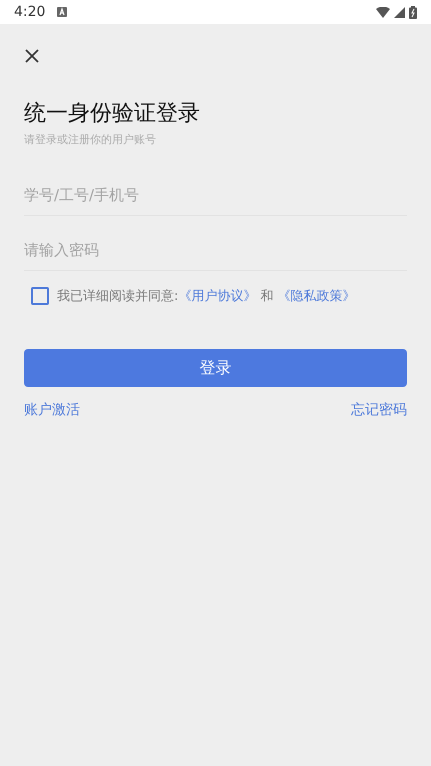 The height and width of the screenshot is (766, 431). I want to click on password-field: 请输入密码, so click(215, 250).